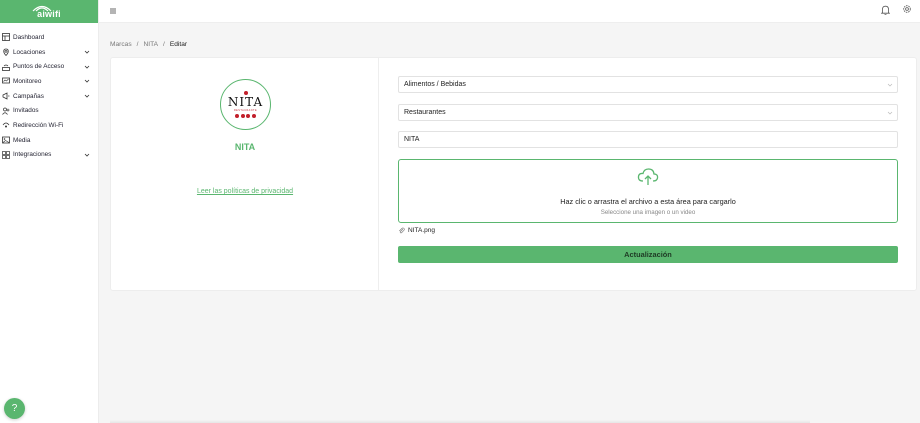 The height and width of the screenshot is (423, 920). Describe the element at coordinates (6, 125) in the screenshot. I see `redirect-icon` at that location.